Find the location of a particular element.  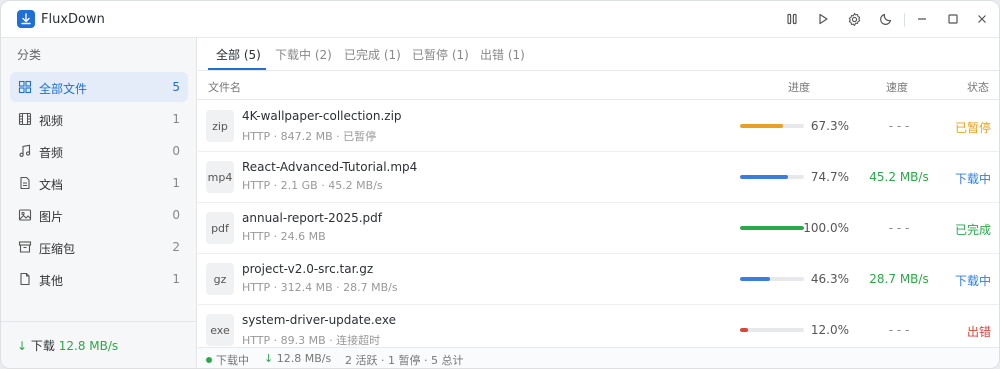

progress-percent: 67.3% is located at coordinates (829, 126).